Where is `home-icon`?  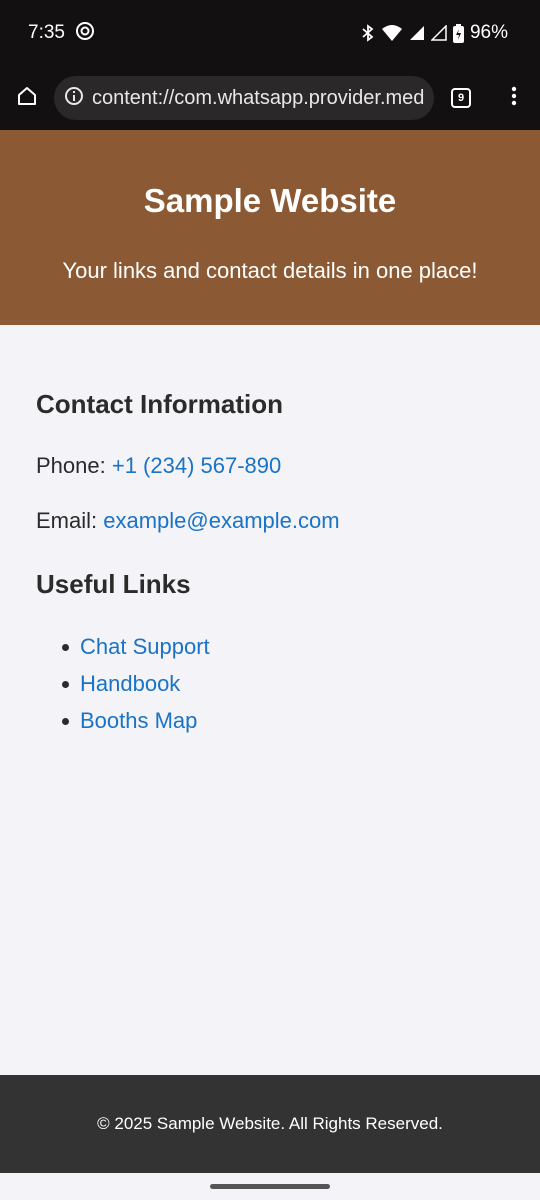
home-icon is located at coordinates (27, 98).